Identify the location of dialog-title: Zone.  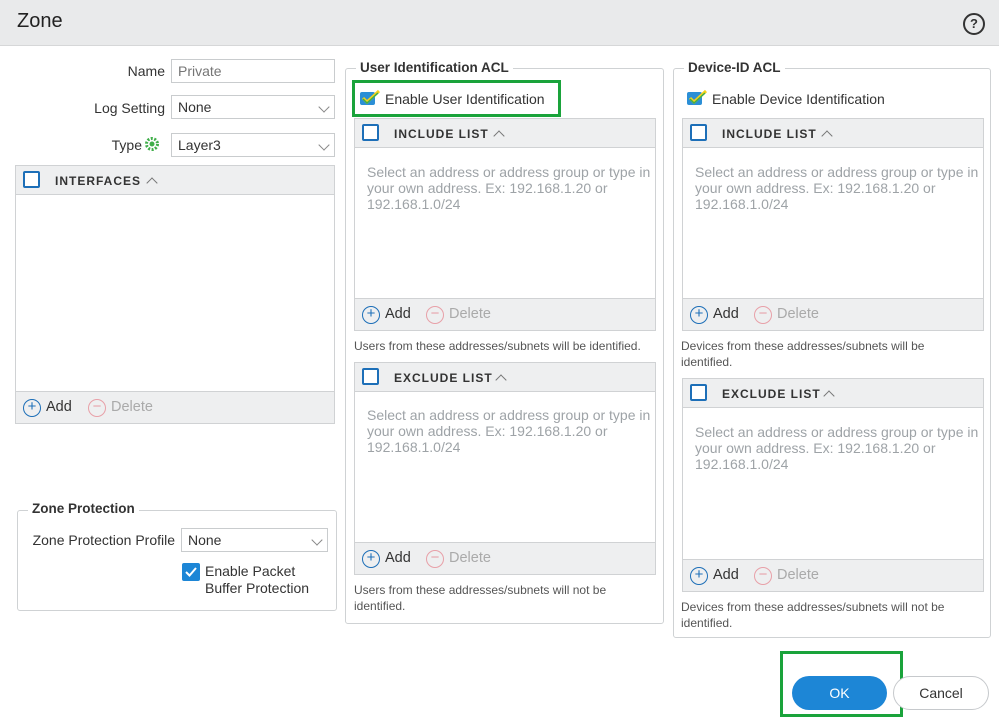
(40, 21).